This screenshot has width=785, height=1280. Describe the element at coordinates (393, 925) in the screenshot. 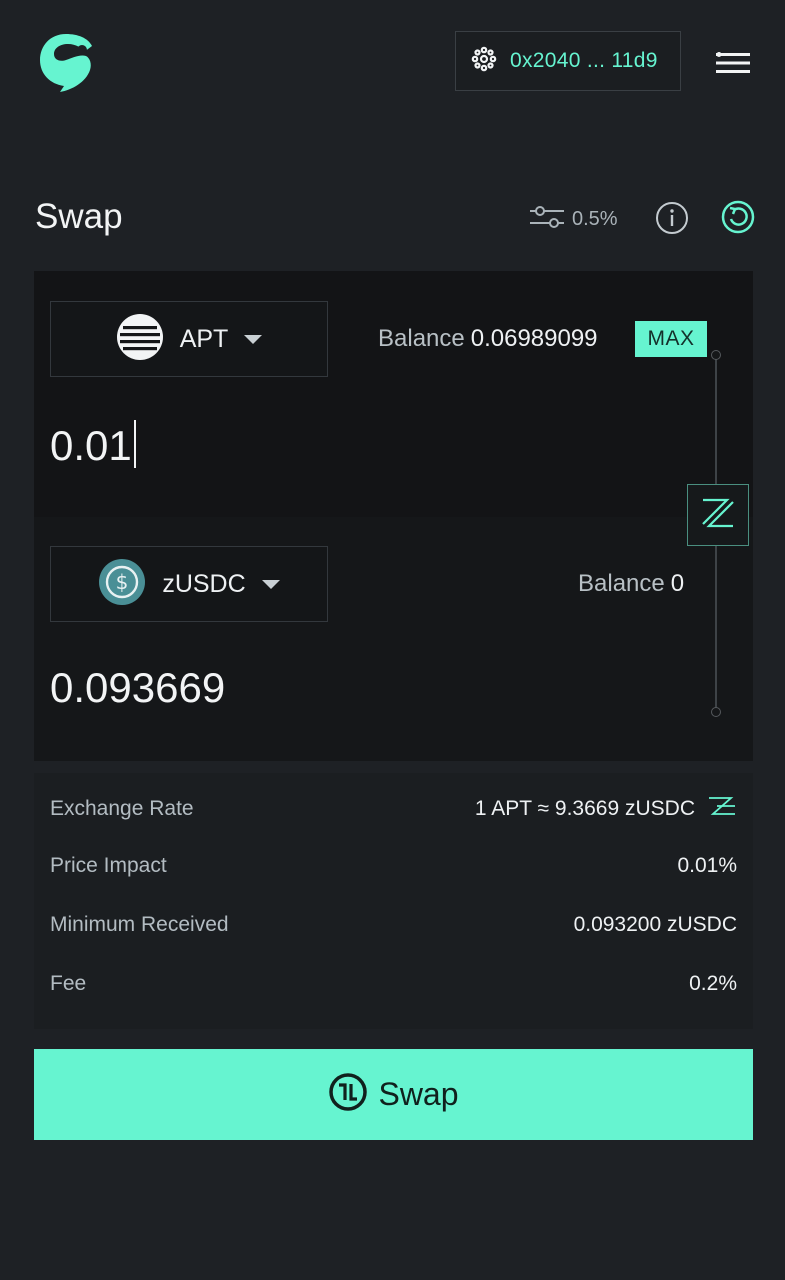

I see `minimum-received-row: Minimum Received 0.093200 zUSDC` at that location.